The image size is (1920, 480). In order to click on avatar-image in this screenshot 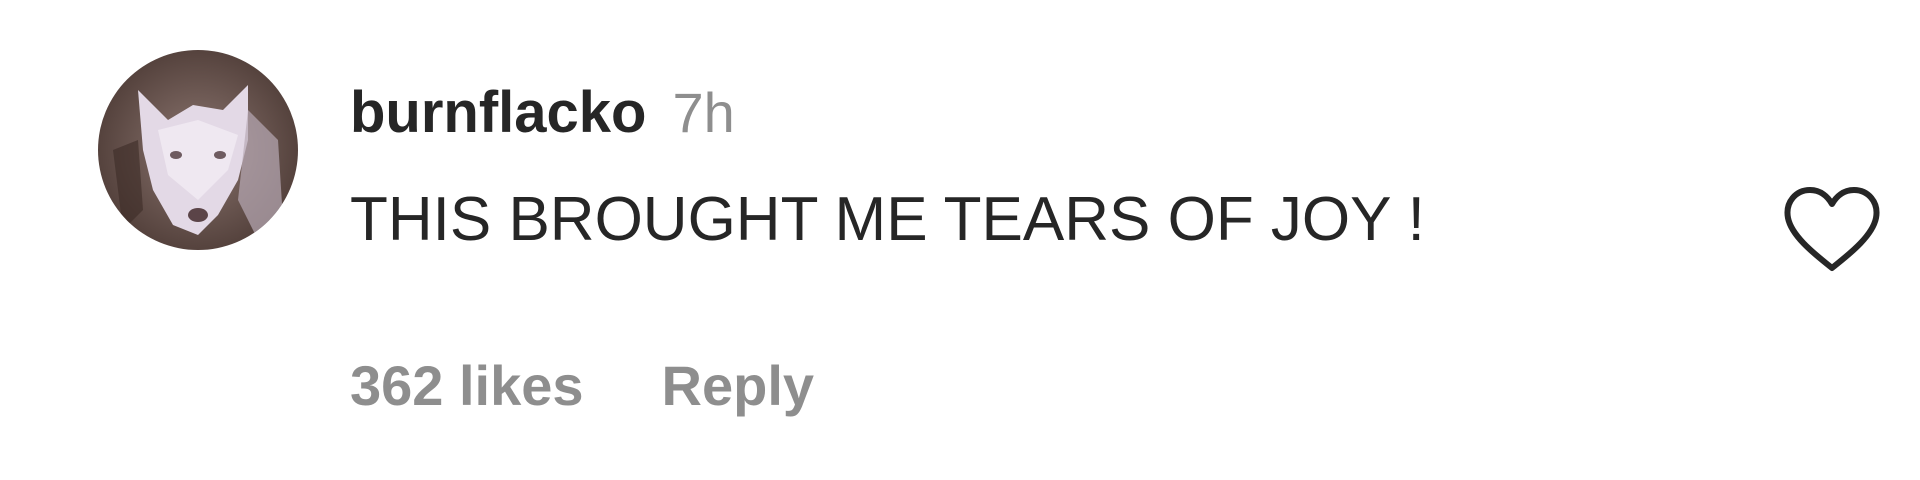, I will do `click(198, 150)`.